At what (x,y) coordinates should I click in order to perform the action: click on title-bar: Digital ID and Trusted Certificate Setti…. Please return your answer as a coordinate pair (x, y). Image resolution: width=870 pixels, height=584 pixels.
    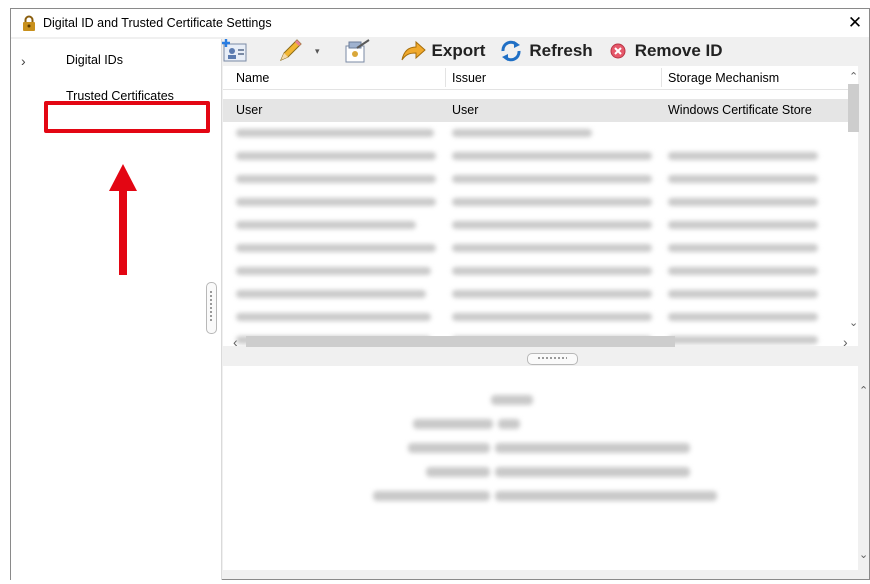
    Looking at the image, I should click on (440, 23).